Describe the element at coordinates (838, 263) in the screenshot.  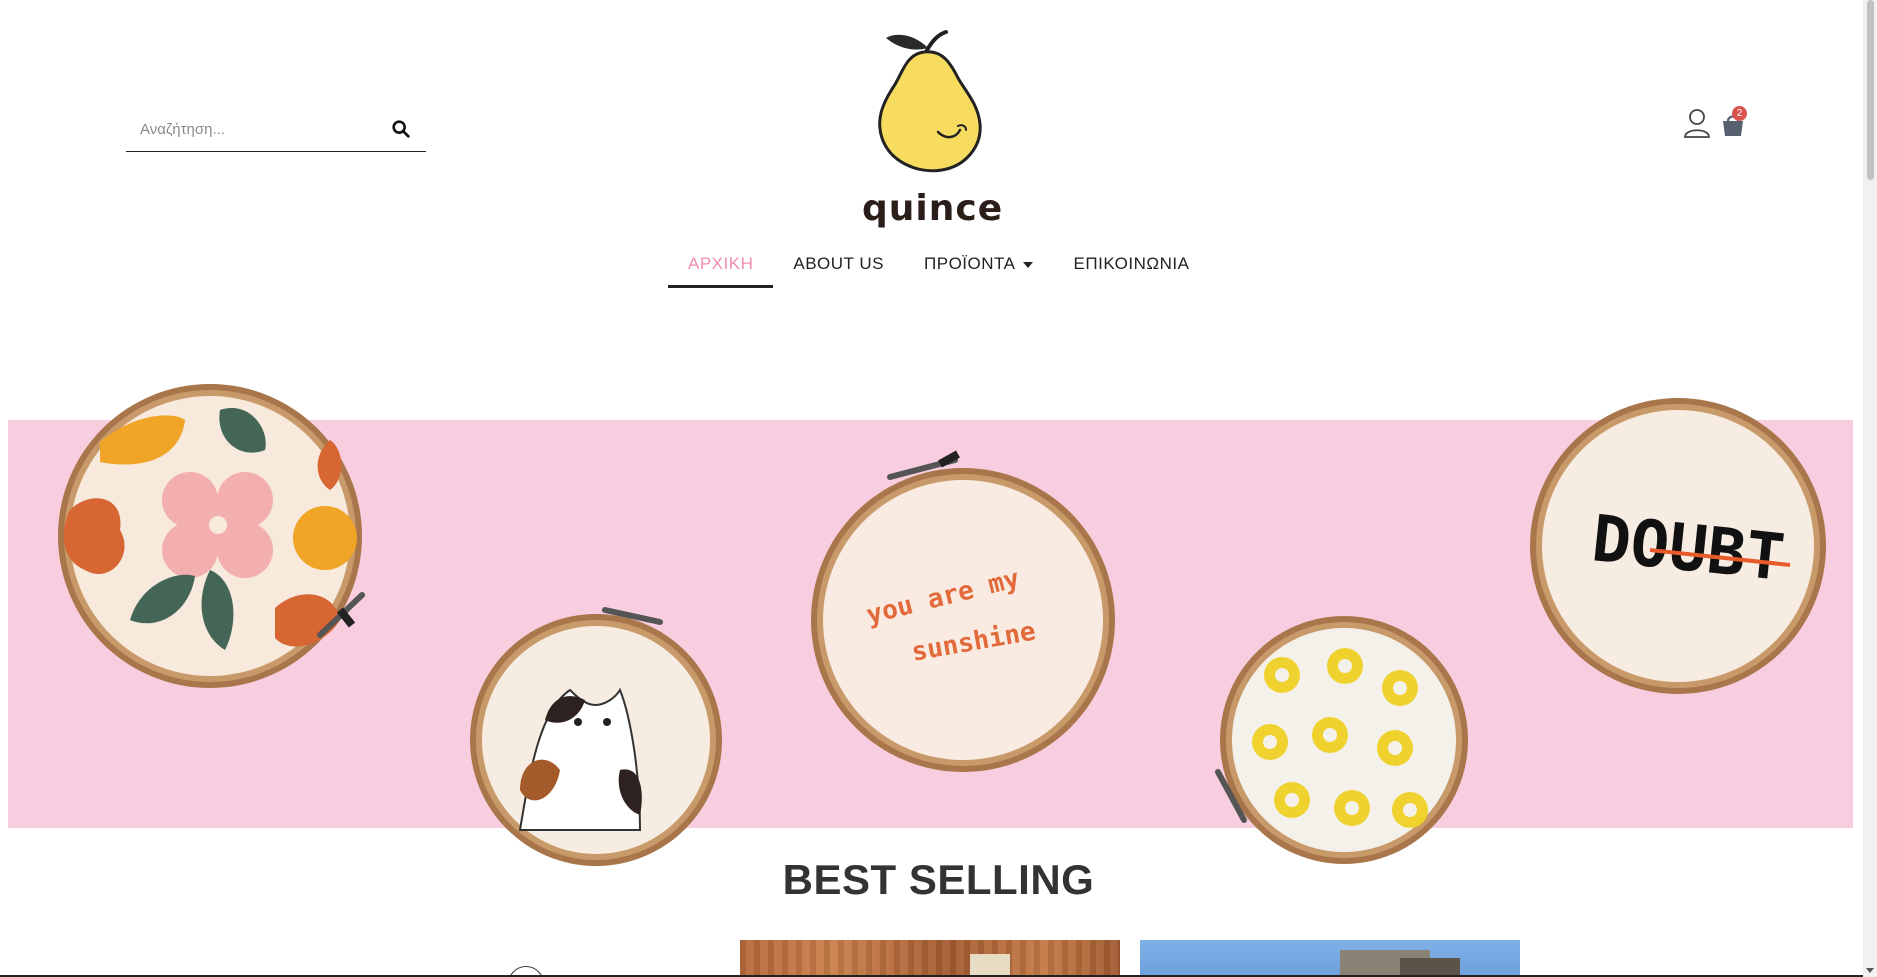
I see `nav-item-label: ABOUT US` at that location.